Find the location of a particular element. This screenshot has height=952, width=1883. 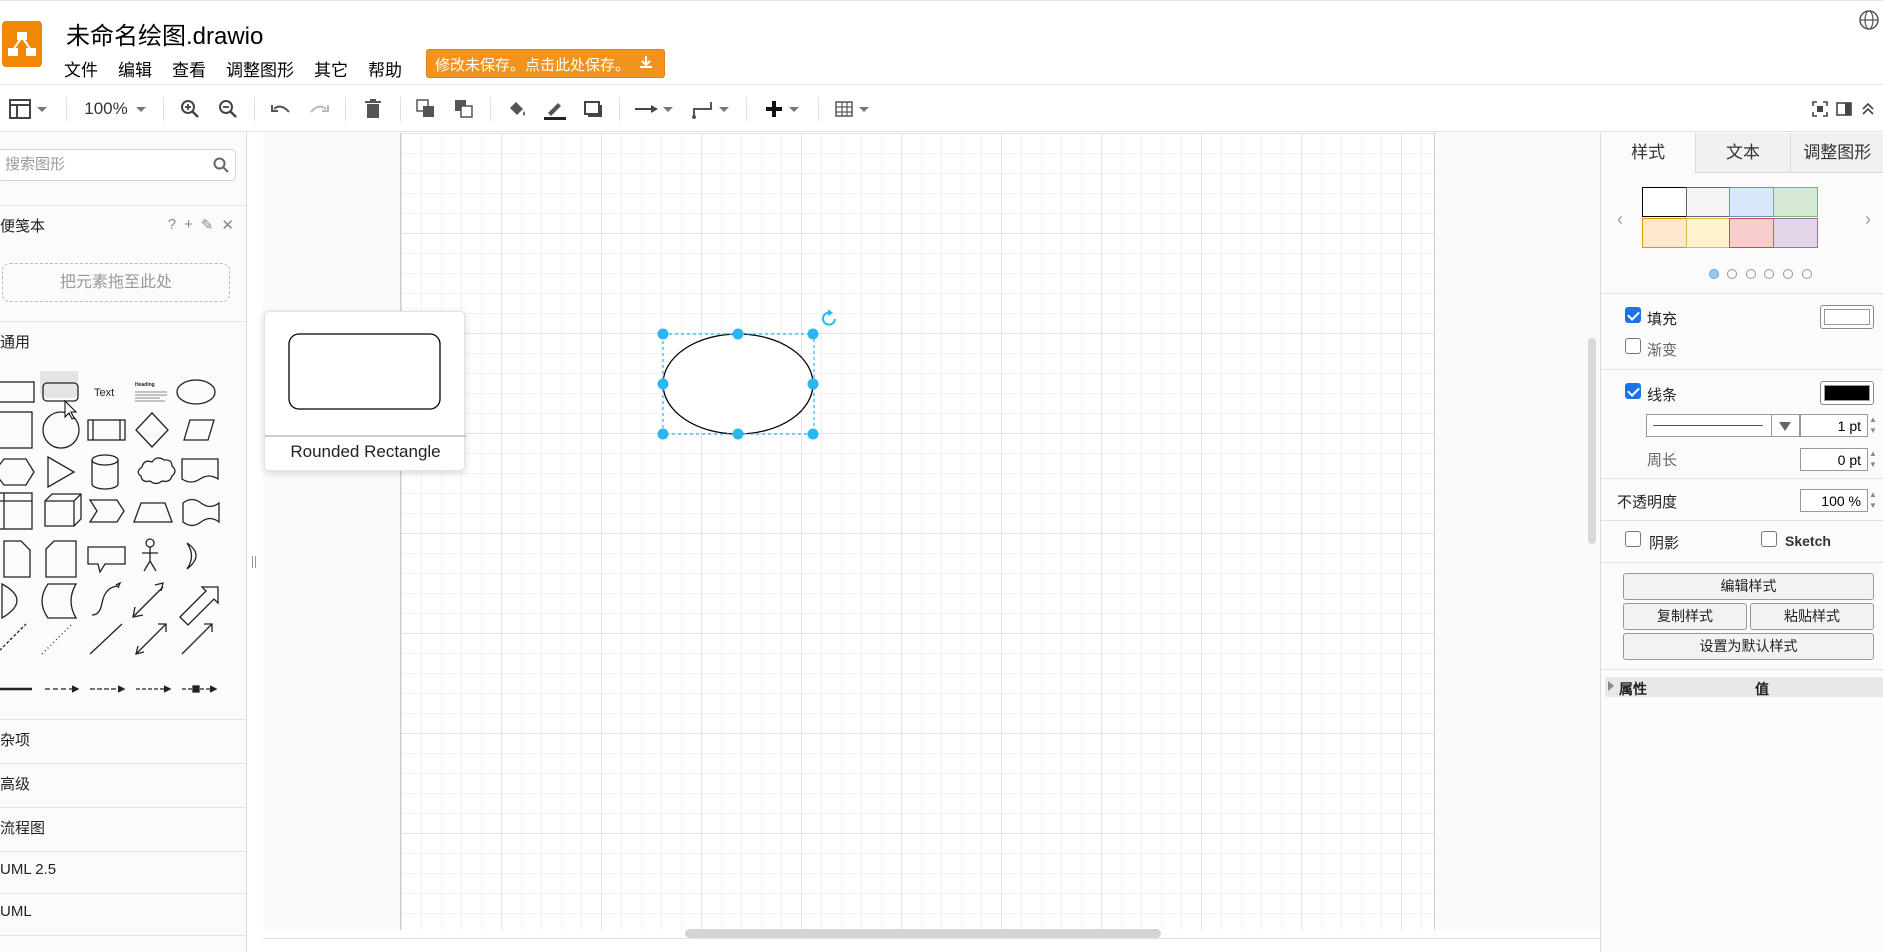

tab-text: 文本 is located at coordinates (1742, 153).